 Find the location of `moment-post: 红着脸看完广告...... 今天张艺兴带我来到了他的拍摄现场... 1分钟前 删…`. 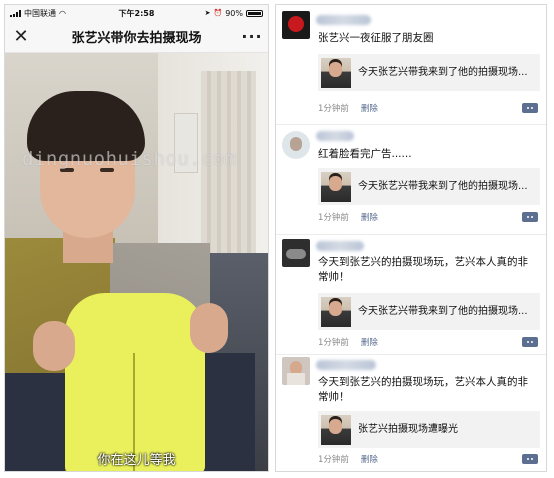

moment-post: 红着脸看完广告...... 今天张艺兴带我来到了他的拍摄现场... 1分钟前 删… is located at coordinates (411, 180).